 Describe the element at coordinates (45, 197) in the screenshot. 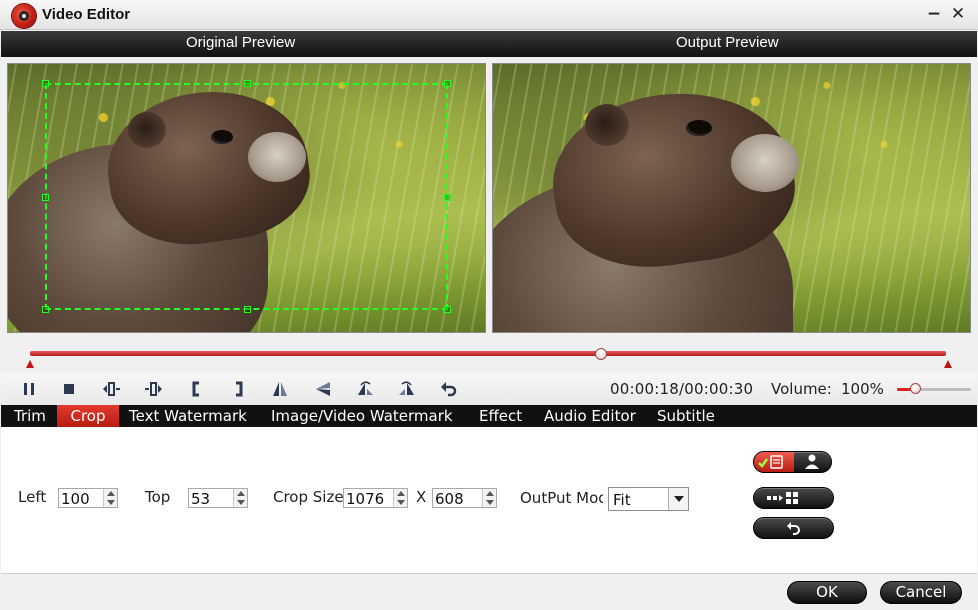

I see `crop-handle-left` at that location.